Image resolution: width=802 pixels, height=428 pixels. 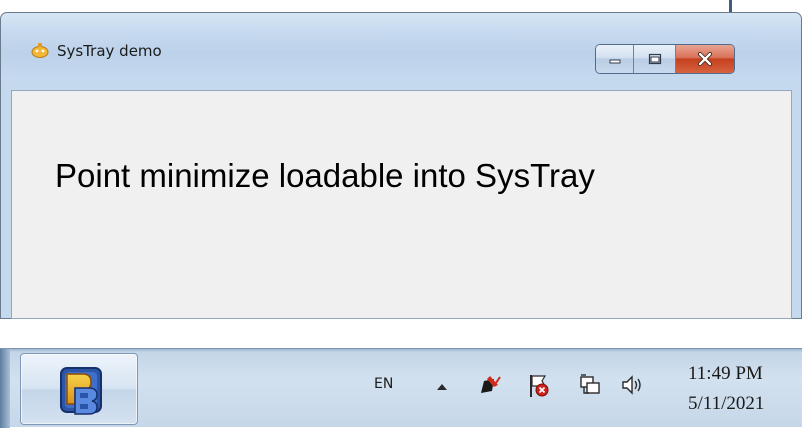 I want to click on powerbuilder-icon, so click(x=81, y=391).